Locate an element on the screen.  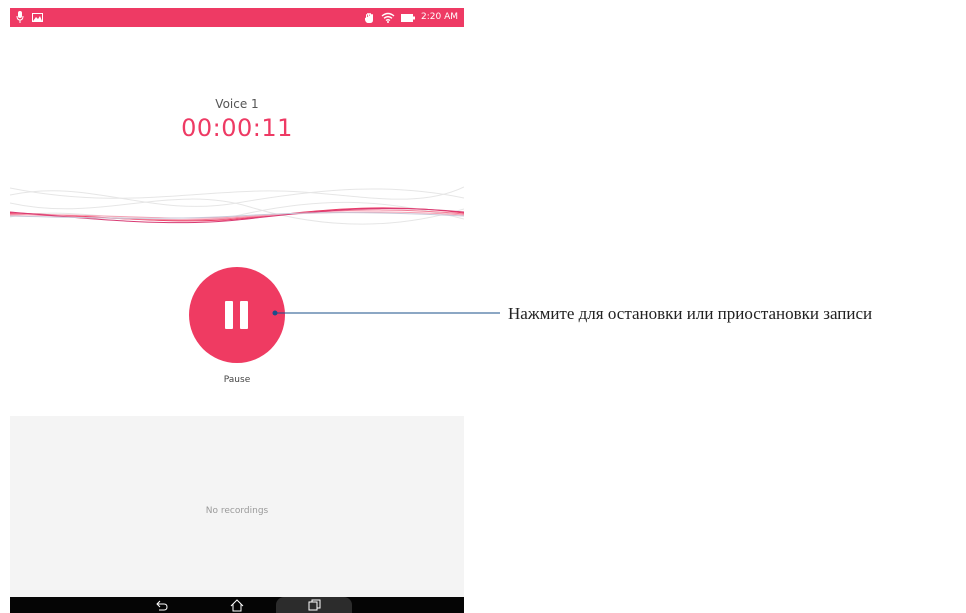
recordings-list: No recordings is located at coordinates (237, 506).